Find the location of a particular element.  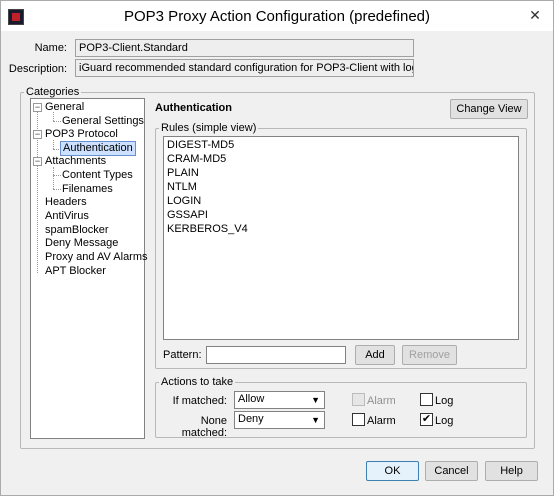

pattern-input is located at coordinates (276, 355).